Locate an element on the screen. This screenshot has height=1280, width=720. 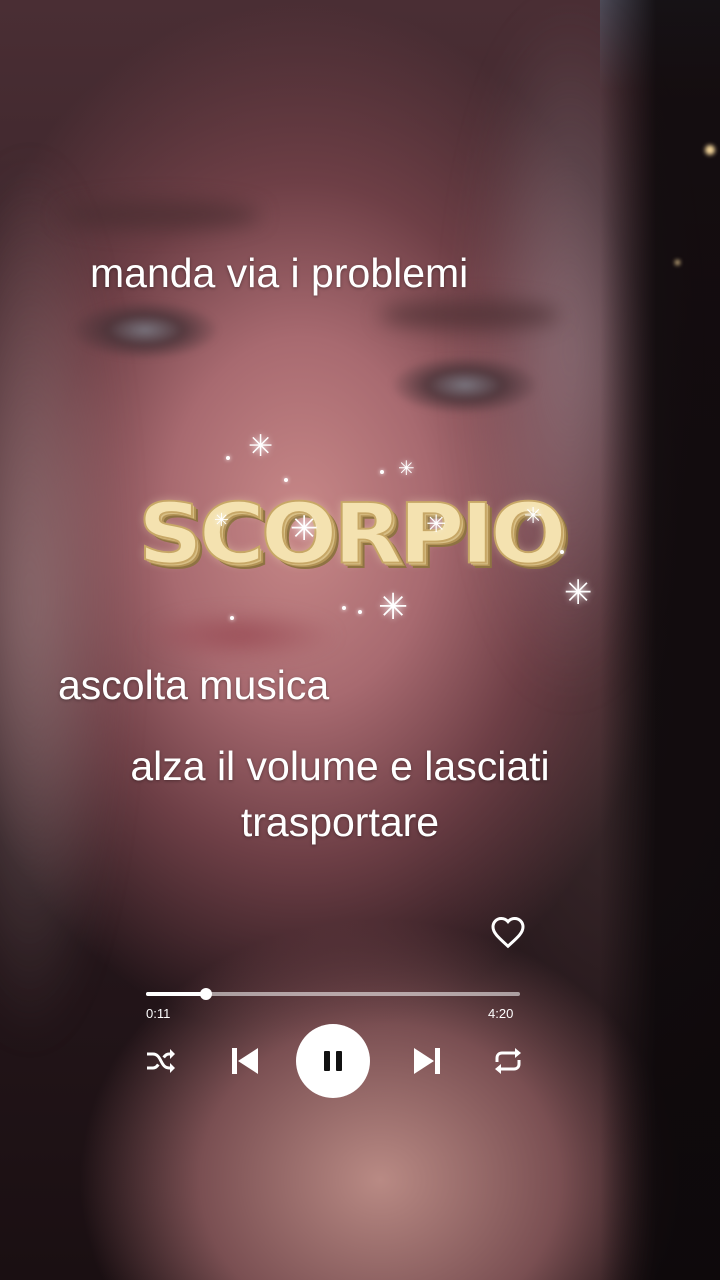
background-eye-left is located at coordinates (145, 330).